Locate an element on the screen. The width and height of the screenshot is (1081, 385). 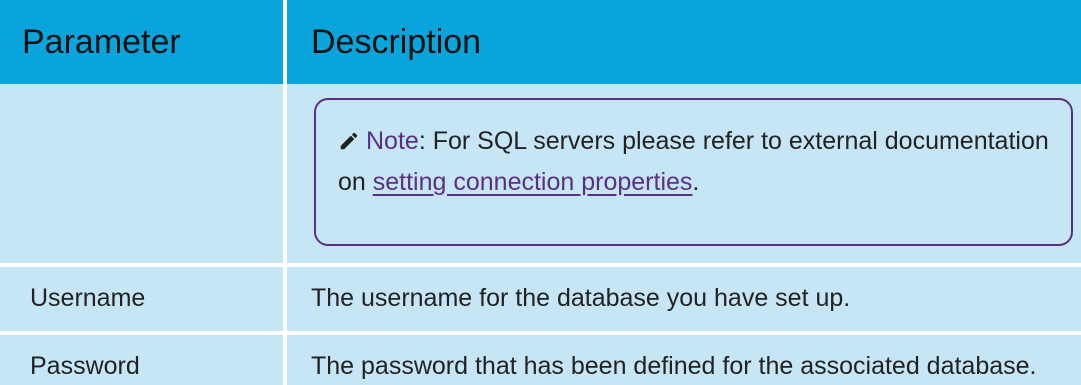
parameter-cell: Password is located at coordinates (143, 360).